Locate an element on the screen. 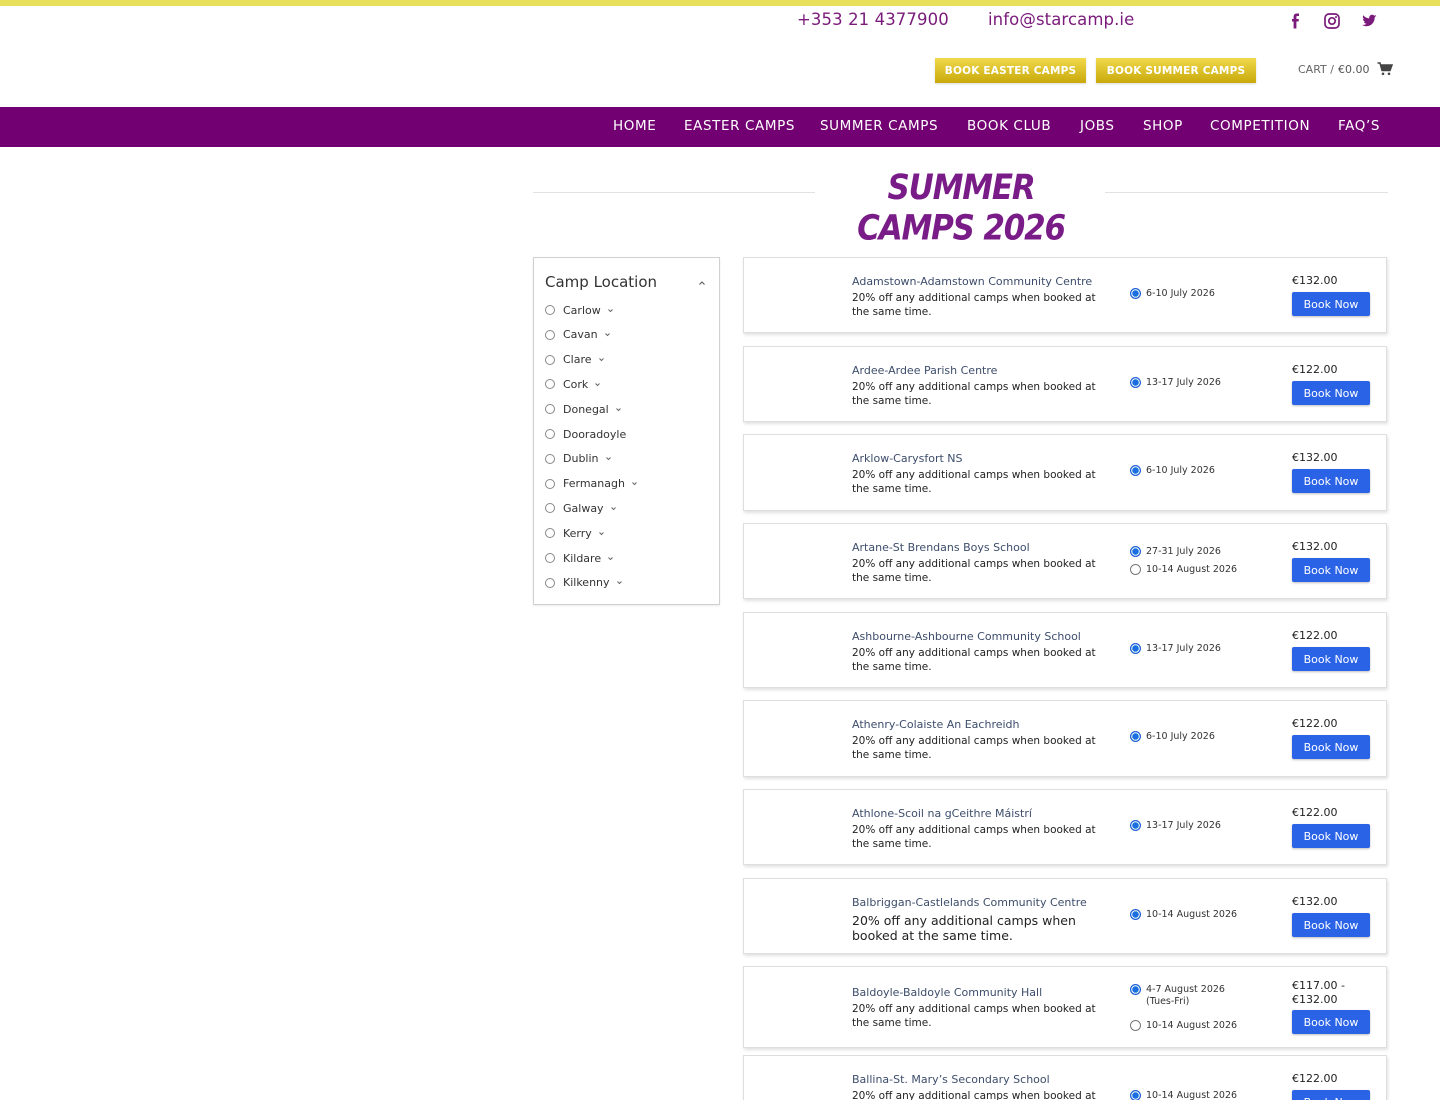  location-option: Kilkenny is located at coordinates (584, 583).